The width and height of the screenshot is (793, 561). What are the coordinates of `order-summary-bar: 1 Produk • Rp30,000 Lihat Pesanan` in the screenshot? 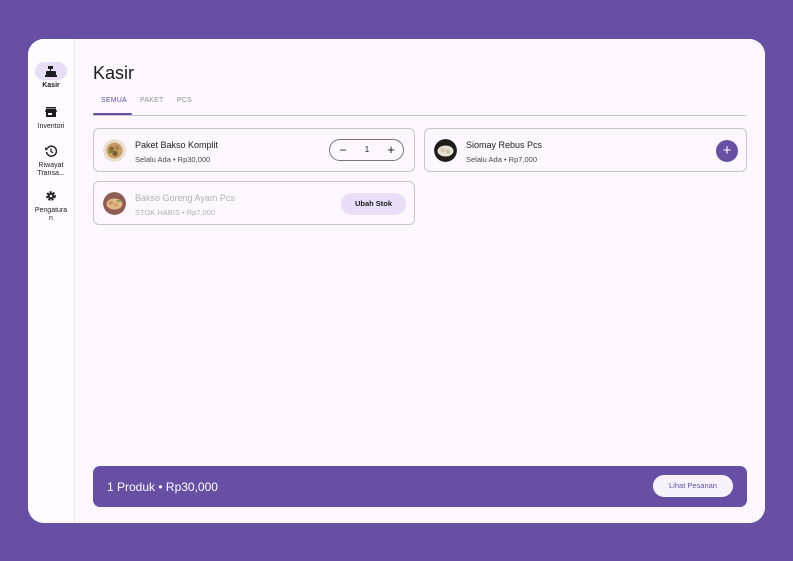 It's located at (420, 486).